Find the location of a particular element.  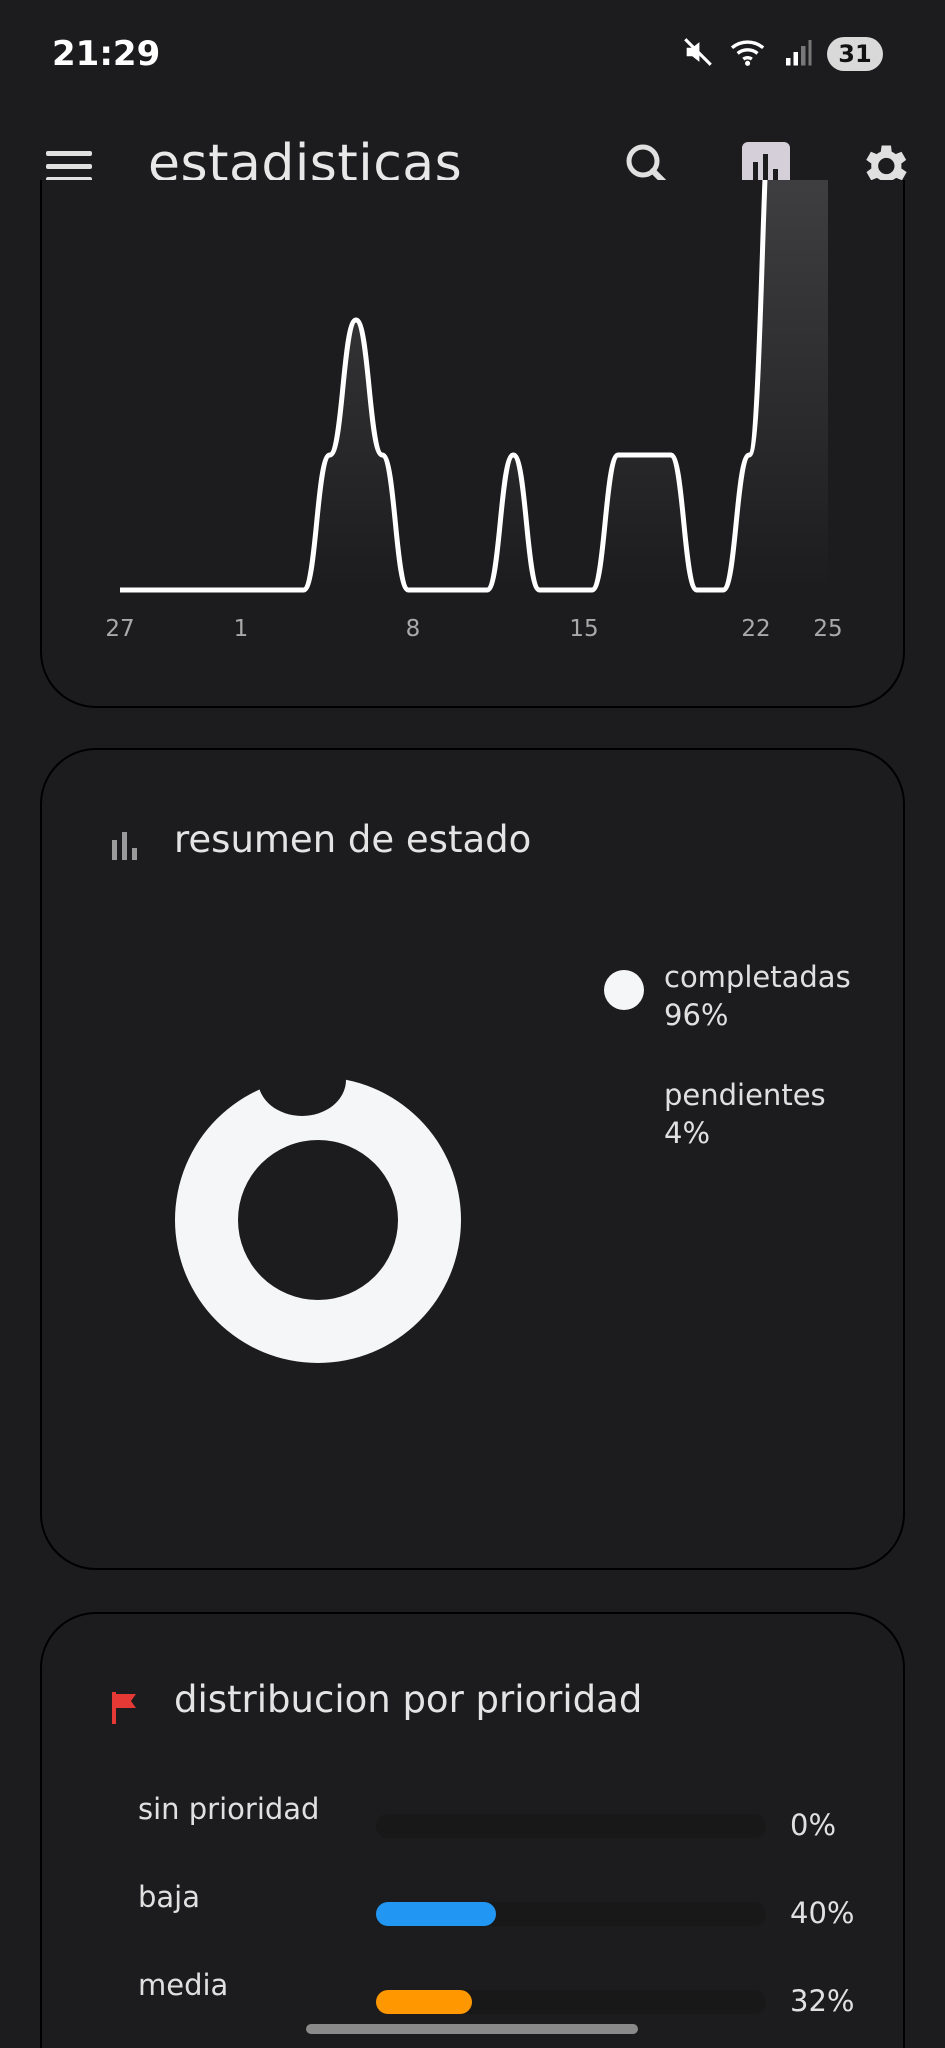

status-time: 21:29 is located at coordinates (106, 54).